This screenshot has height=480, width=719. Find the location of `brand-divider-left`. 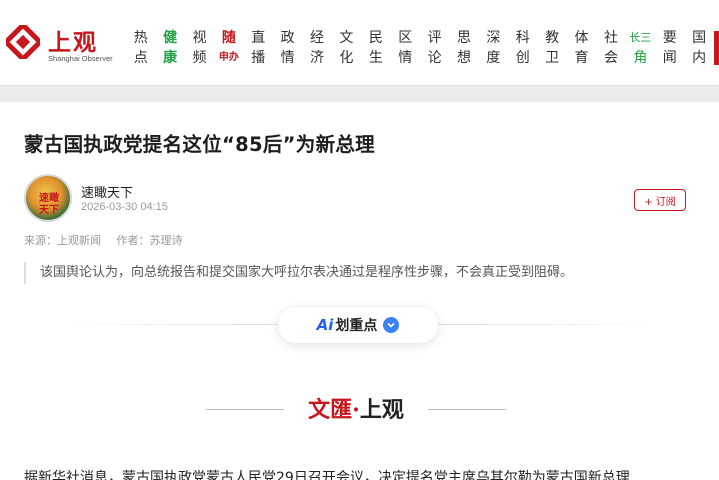

brand-divider-left is located at coordinates (245, 409).